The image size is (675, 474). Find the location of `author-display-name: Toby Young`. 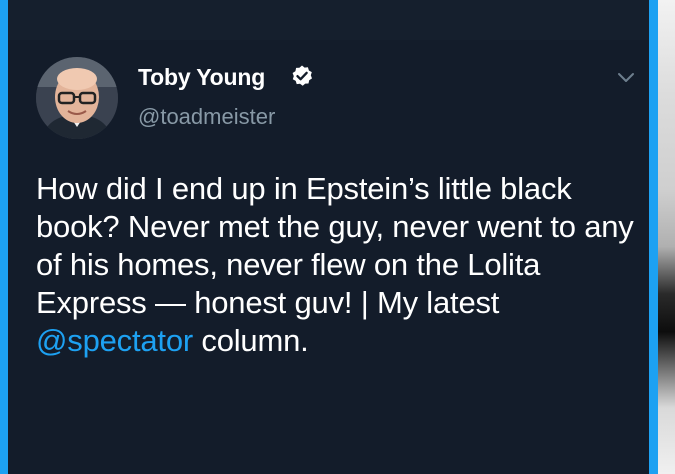

author-display-name: Toby Young is located at coordinates (201, 77).